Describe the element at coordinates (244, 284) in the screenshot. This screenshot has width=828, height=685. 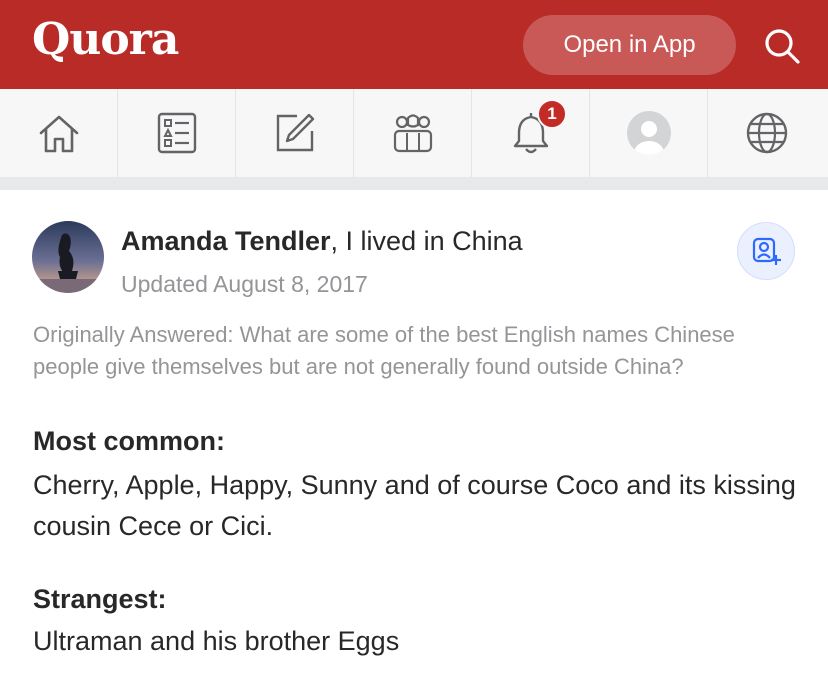
I see `answer-date: Updated August 8, 2017` at that location.